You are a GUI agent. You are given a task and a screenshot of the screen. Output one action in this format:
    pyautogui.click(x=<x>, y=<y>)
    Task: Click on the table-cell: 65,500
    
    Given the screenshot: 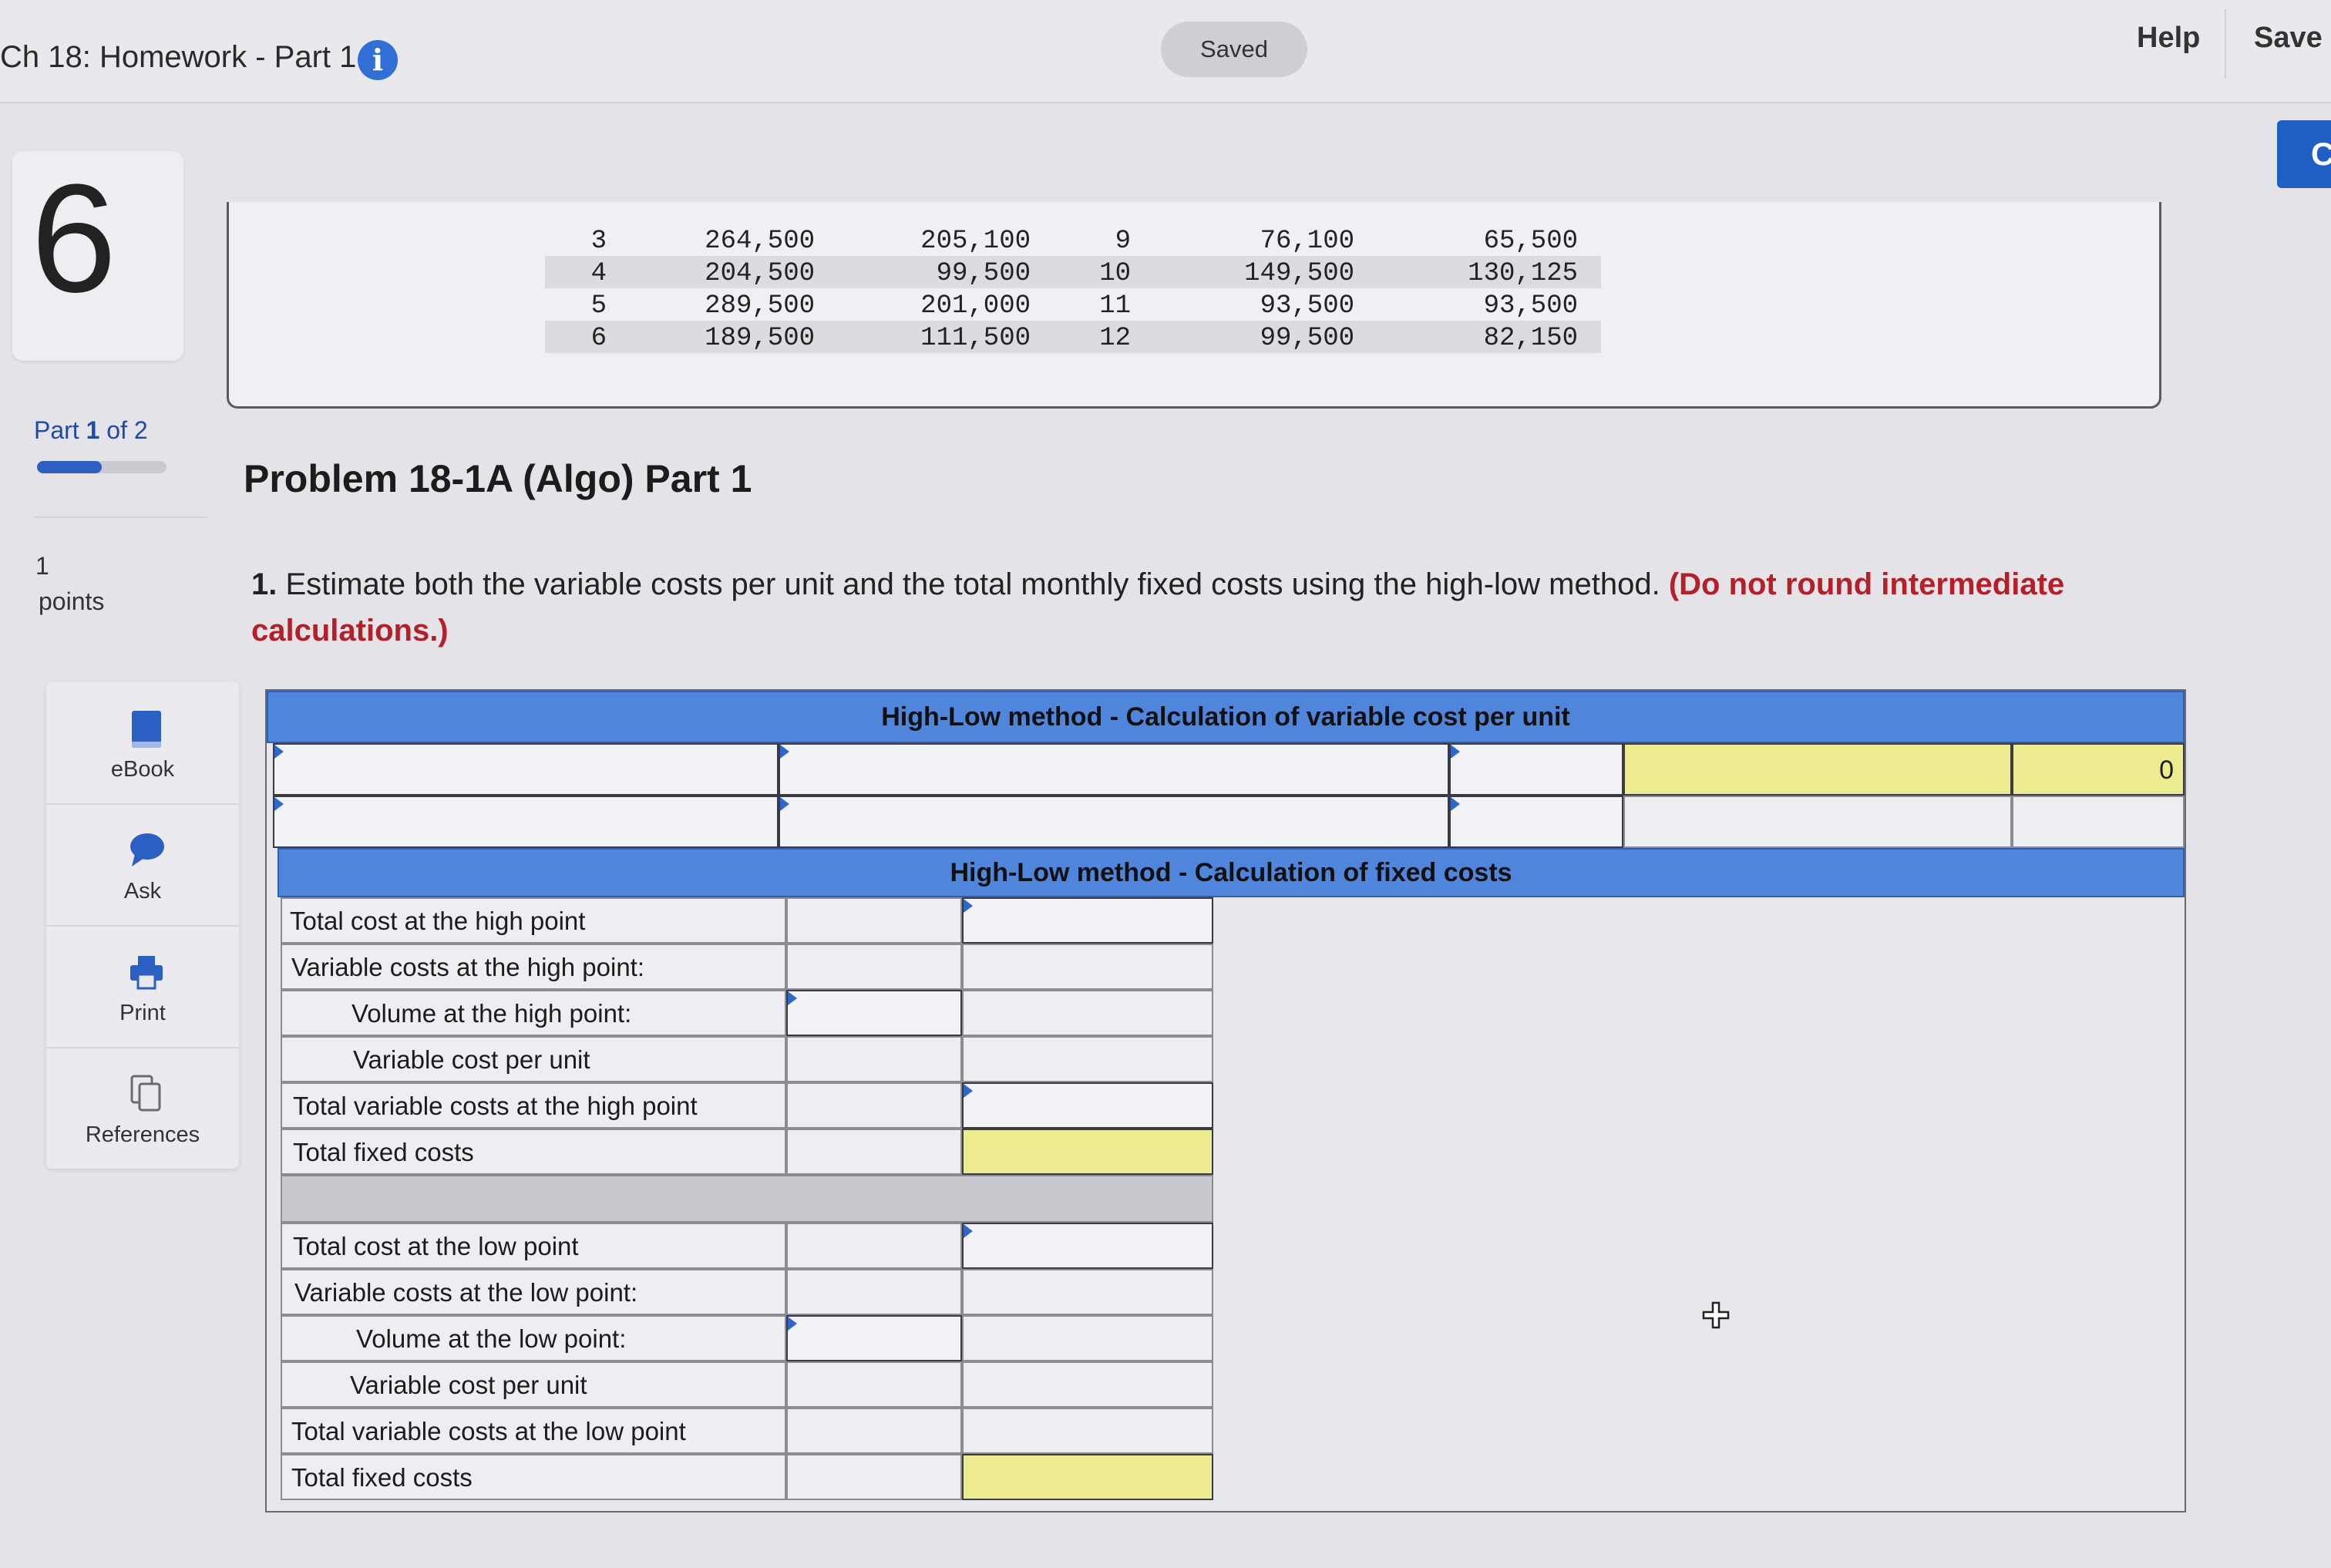 What is the action you would take?
    pyautogui.click(x=1530, y=241)
    